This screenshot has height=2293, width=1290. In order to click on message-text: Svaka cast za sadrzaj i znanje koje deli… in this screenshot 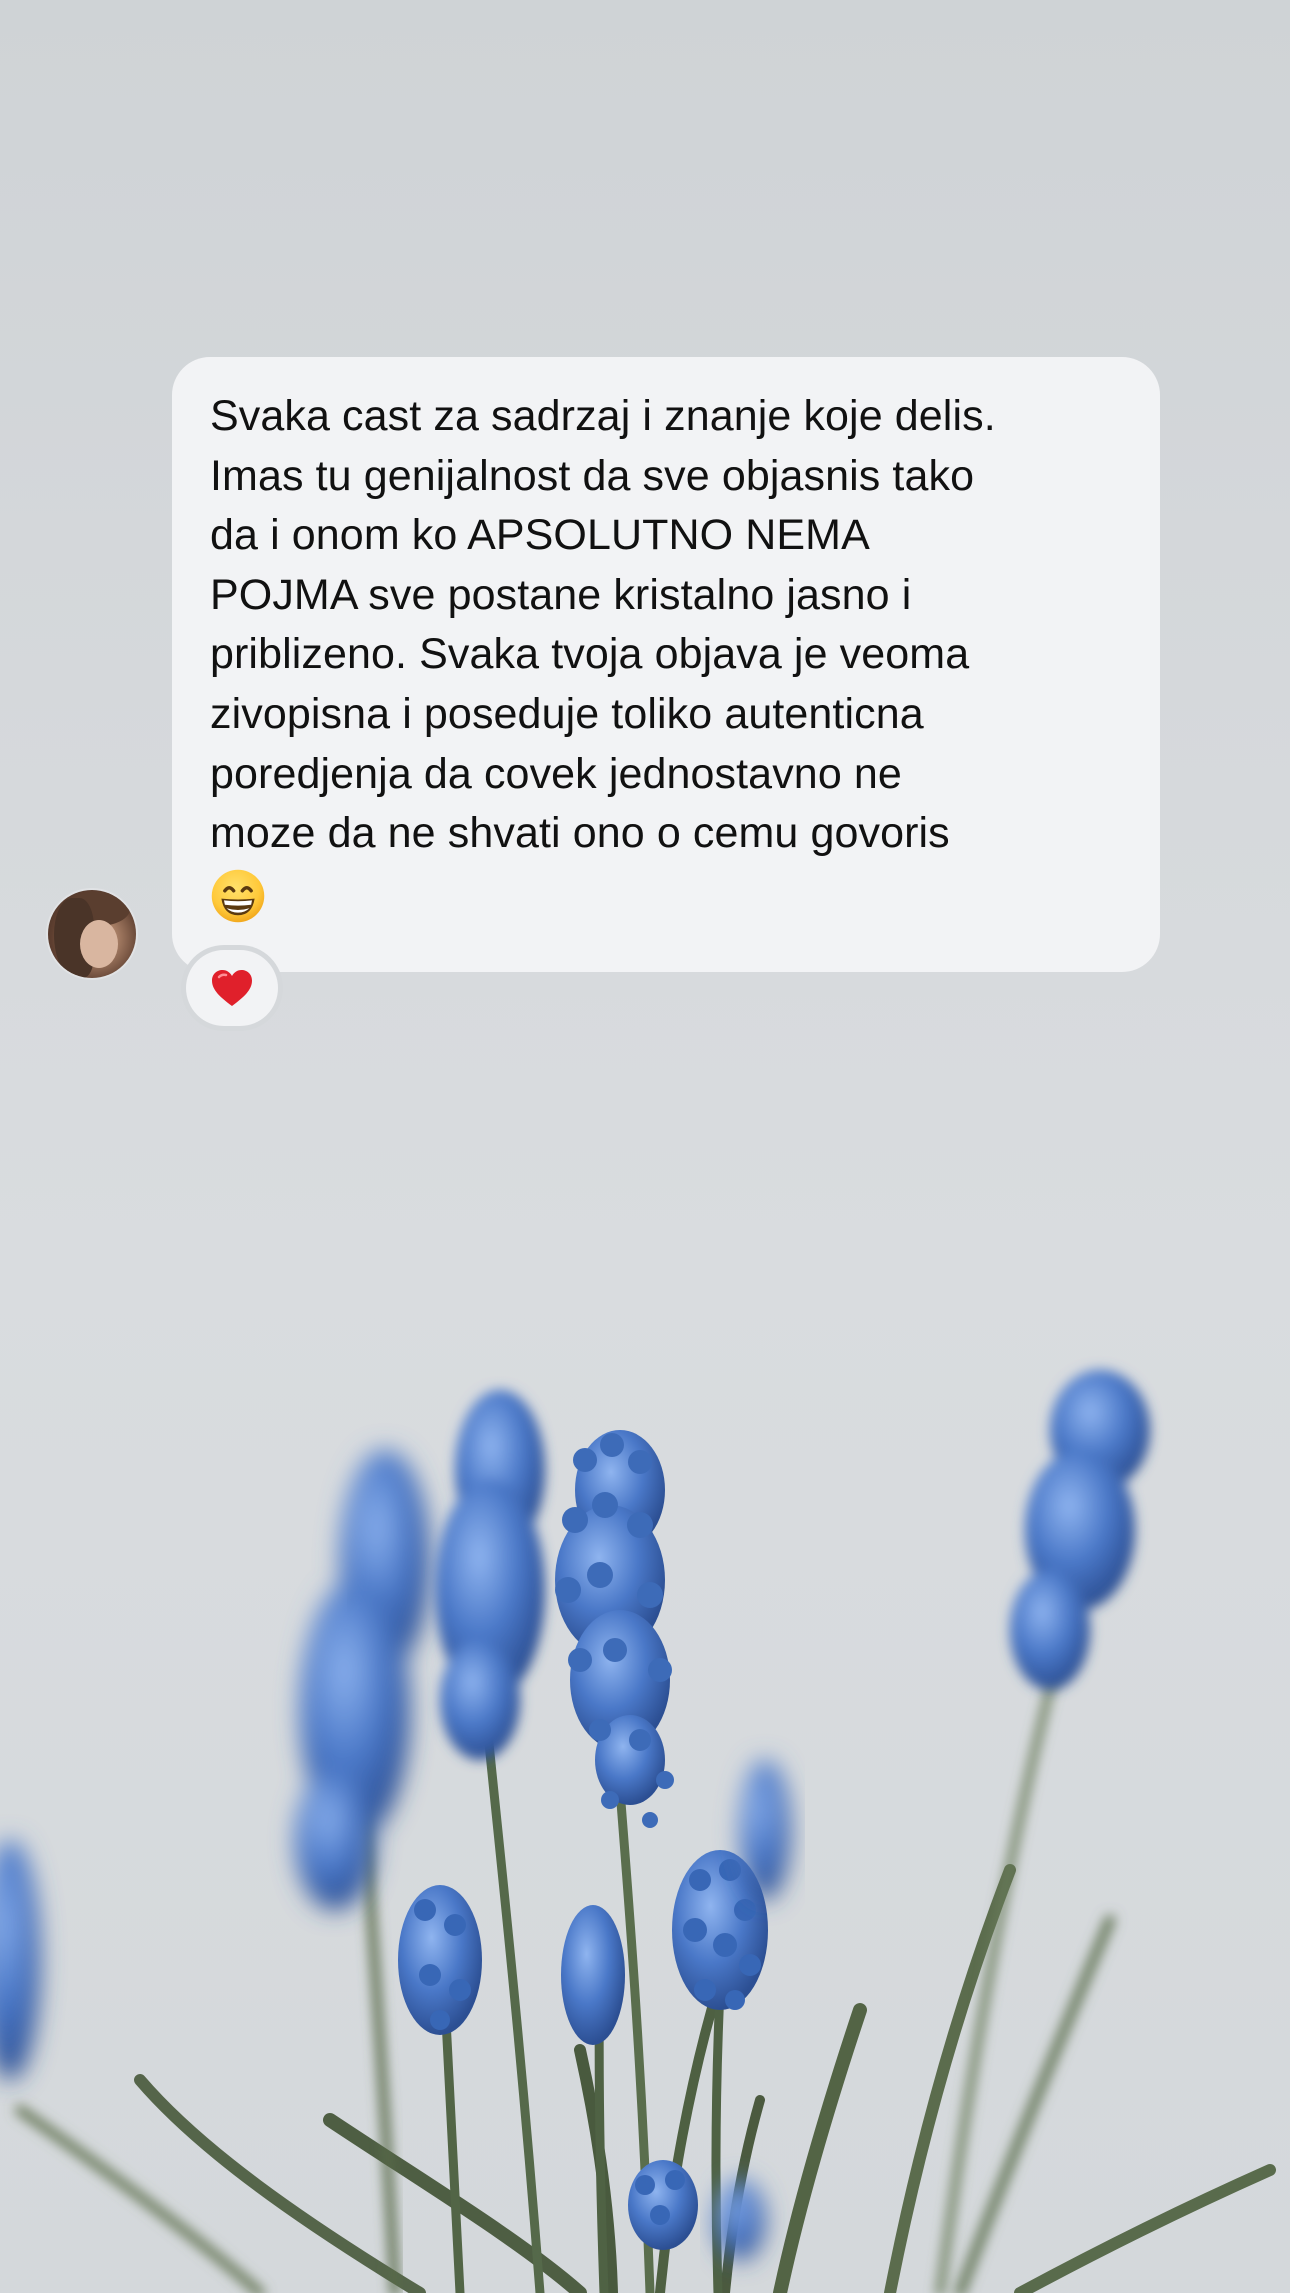, I will do `click(603, 625)`.